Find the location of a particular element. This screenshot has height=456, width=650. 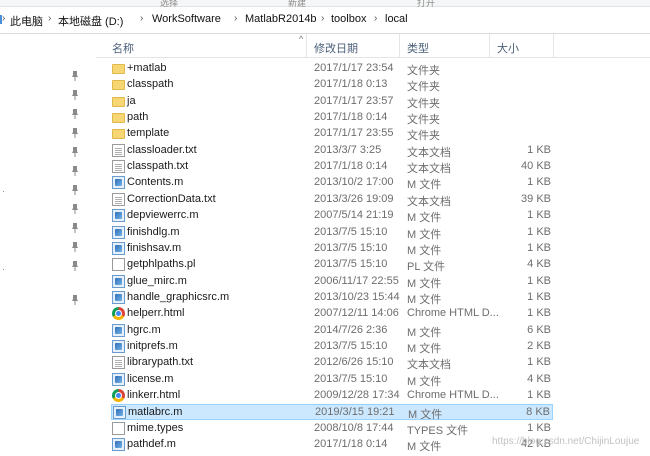

file-row: +matlab 2017/1/17 23:54 文件夹 is located at coordinates (332, 69).